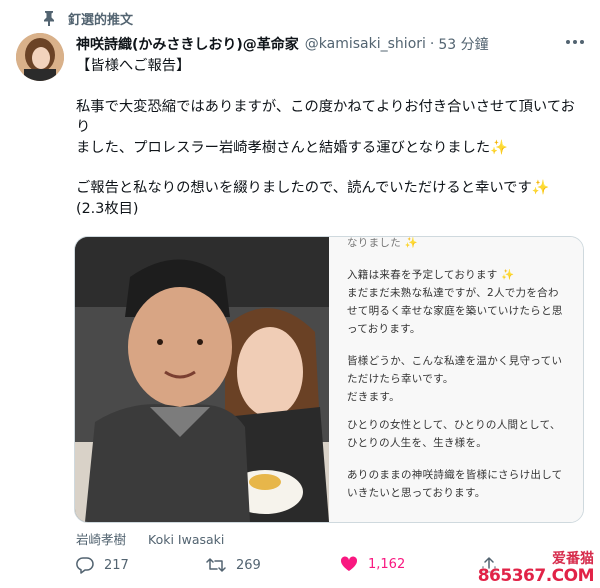  What do you see at coordinates (85, 565) in the screenshot?
I see `reply-icon` at bounding box center [85, 565].